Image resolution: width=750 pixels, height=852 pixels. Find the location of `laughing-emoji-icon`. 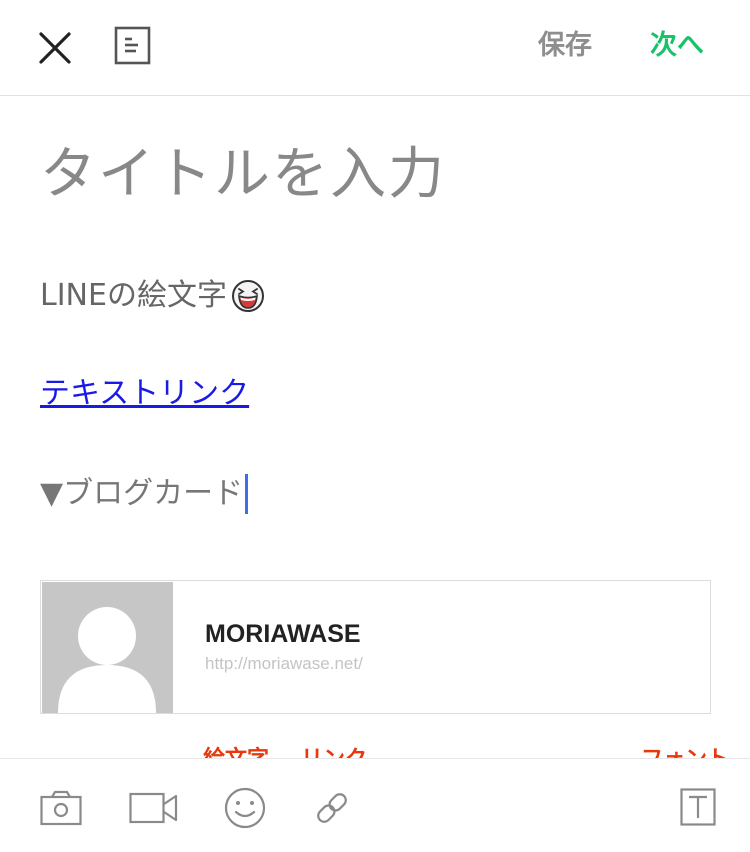

laughing-emoji-icon is located at coordinates (248, 296).